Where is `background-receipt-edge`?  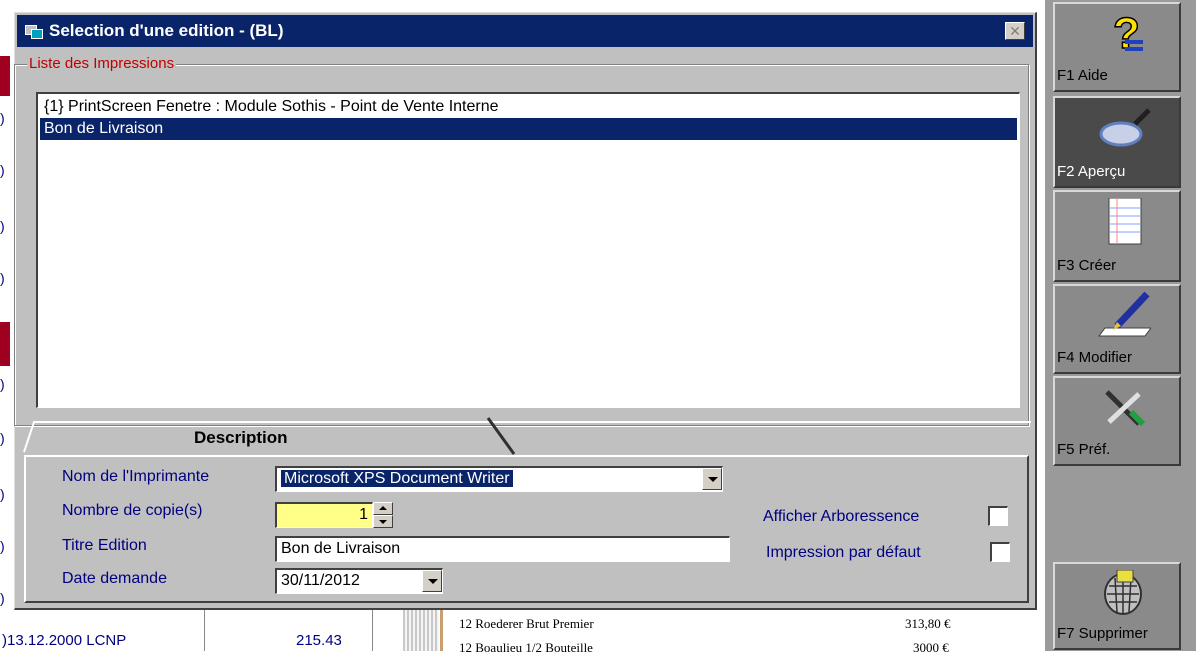
background-receipt-edge is located at coordinates (421, 628).